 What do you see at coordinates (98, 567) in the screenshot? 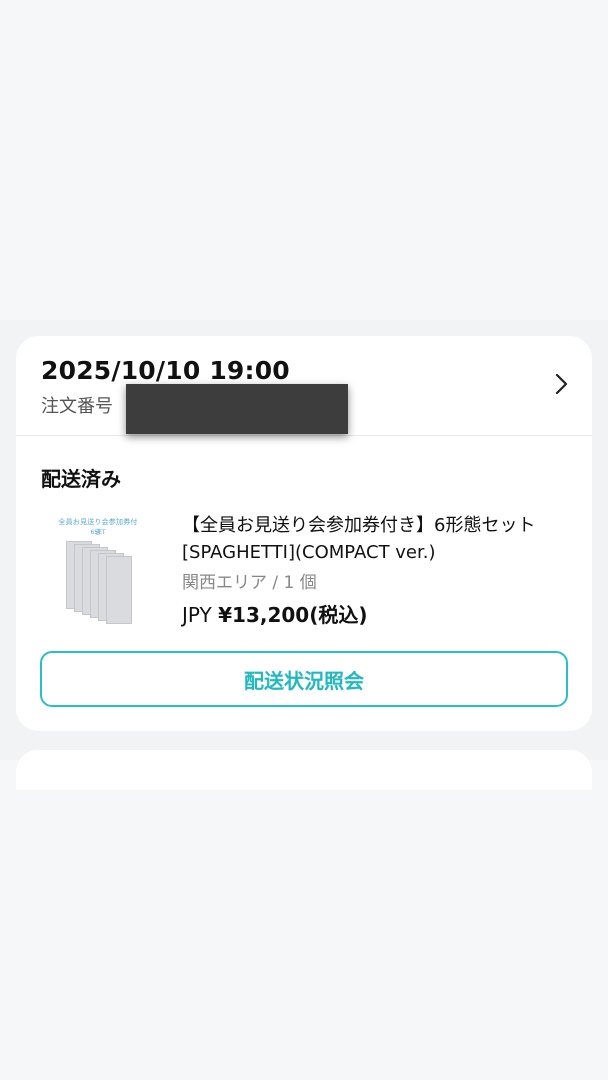
I see `product-thumbnail: 全員お見送り会参加券付き 6SET` at bounding box center [98, 567].